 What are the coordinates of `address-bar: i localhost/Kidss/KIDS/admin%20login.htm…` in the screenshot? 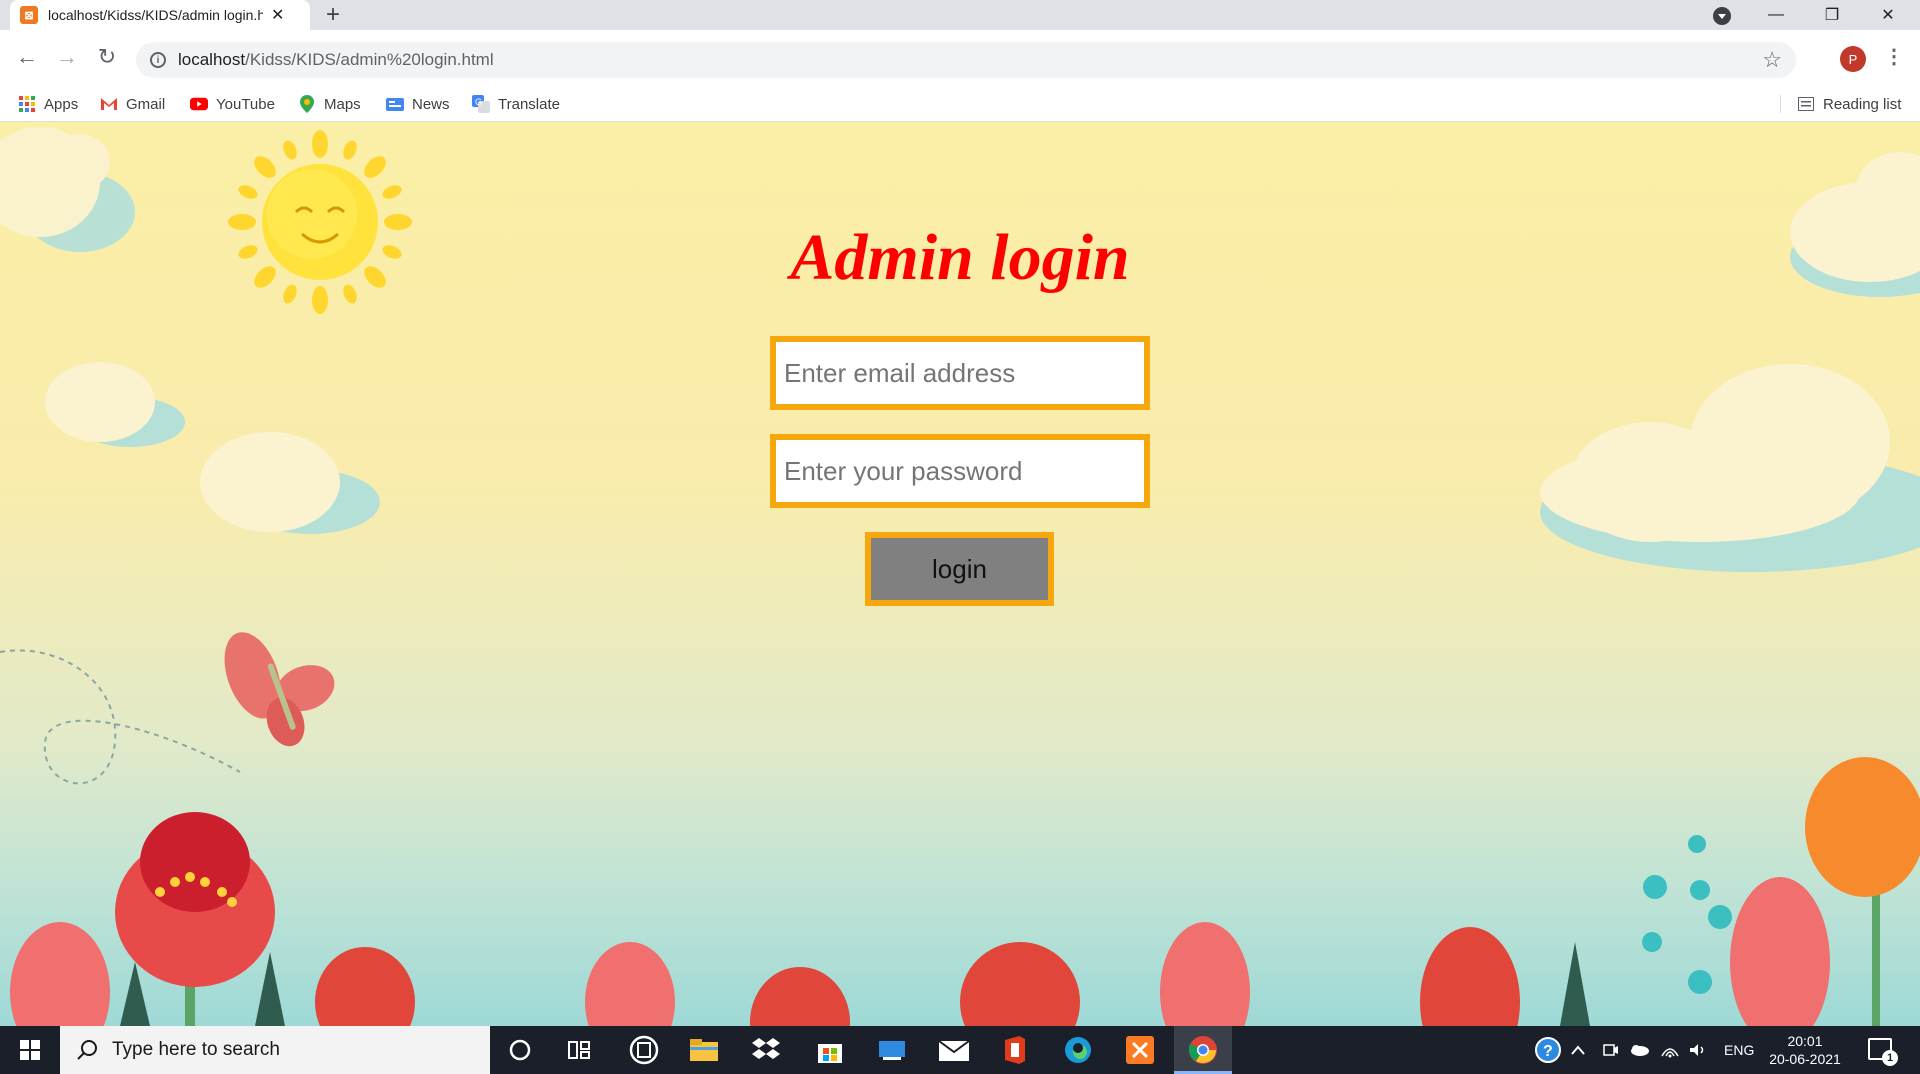 It's located at (966, 60).